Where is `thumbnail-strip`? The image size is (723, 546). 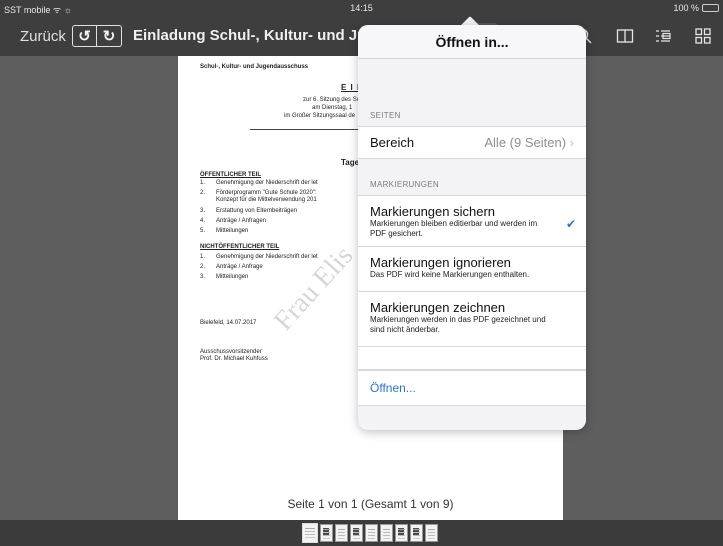 thumbnail-strip is located at coordinates (361, 533).